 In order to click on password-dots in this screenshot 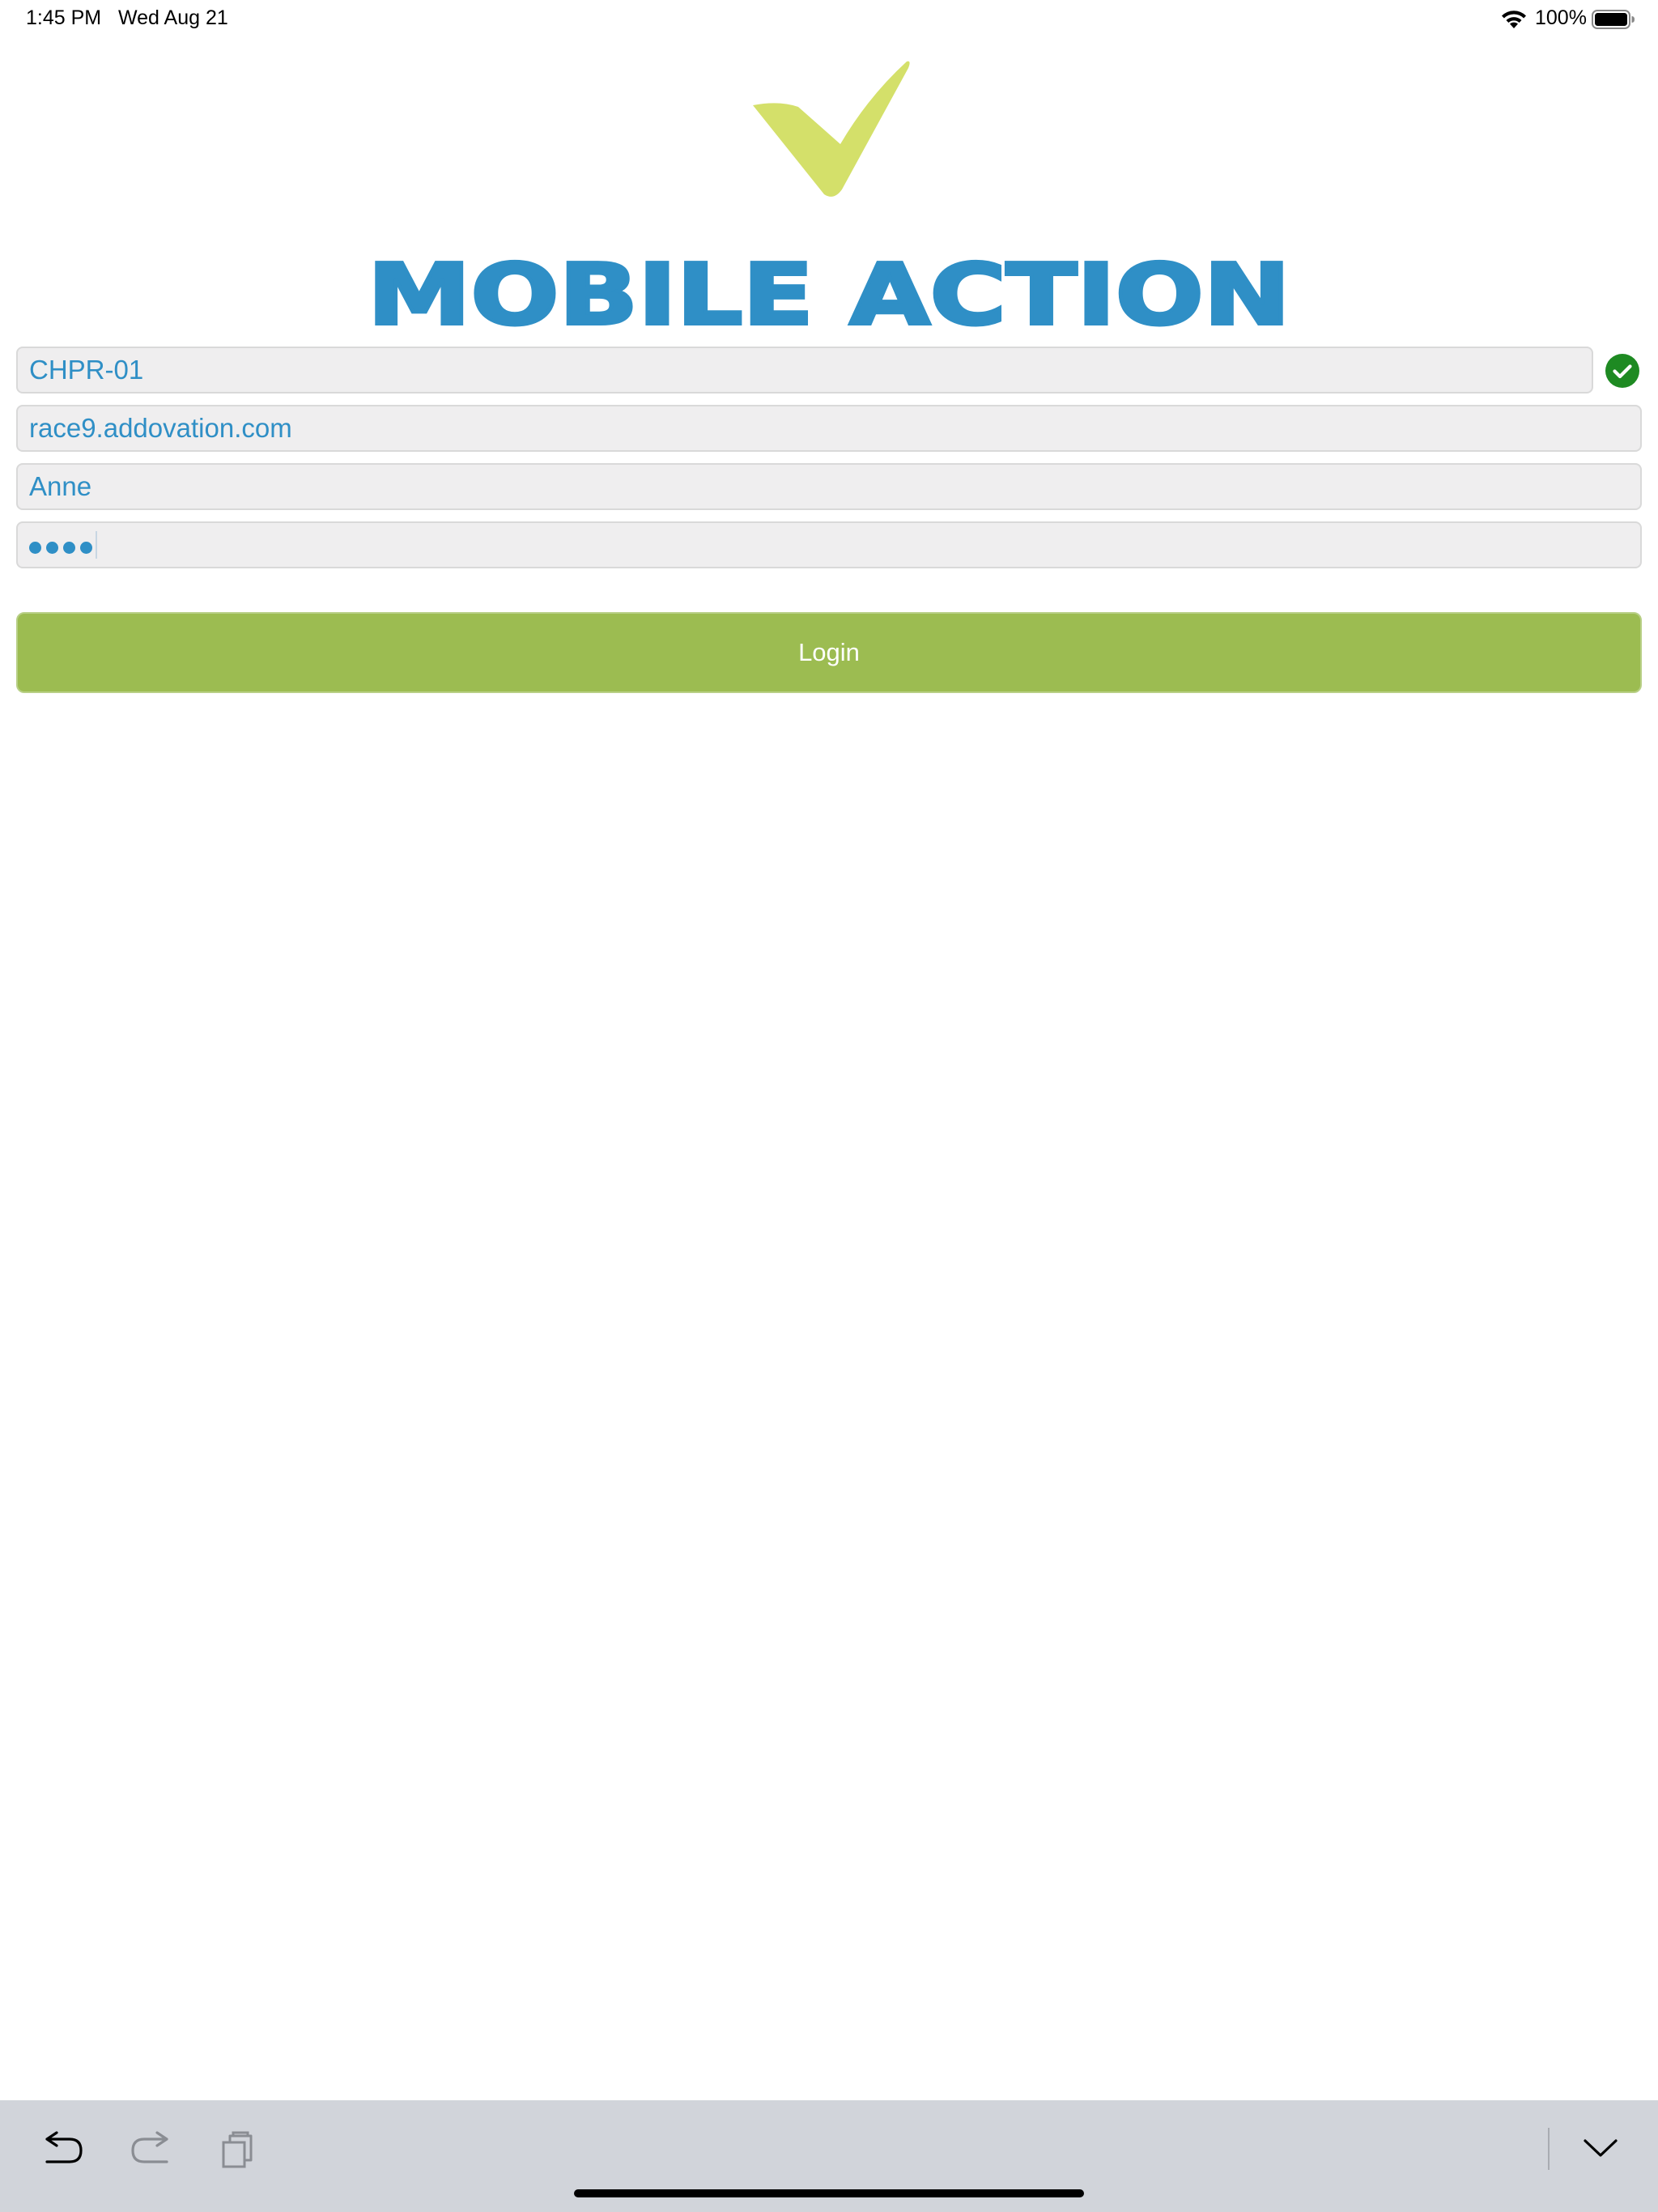, I will do `click(63, 545)`.